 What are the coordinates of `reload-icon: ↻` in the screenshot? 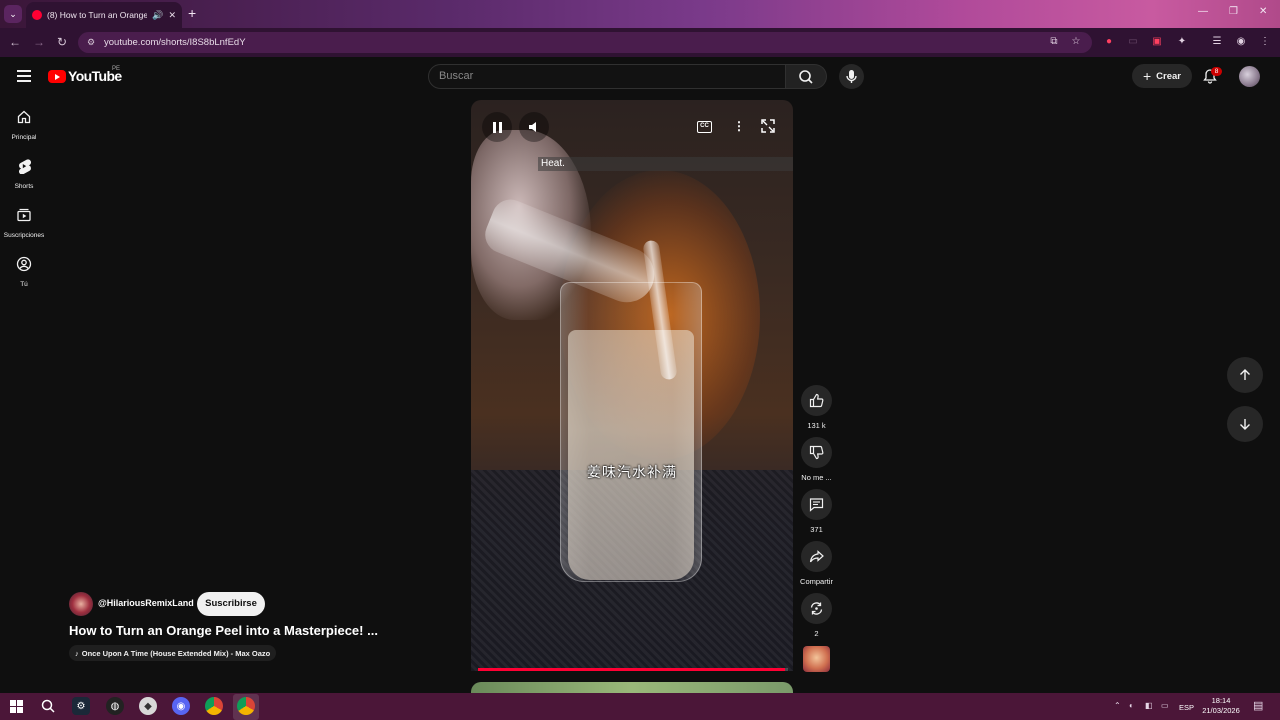 It's located at (62, 42).